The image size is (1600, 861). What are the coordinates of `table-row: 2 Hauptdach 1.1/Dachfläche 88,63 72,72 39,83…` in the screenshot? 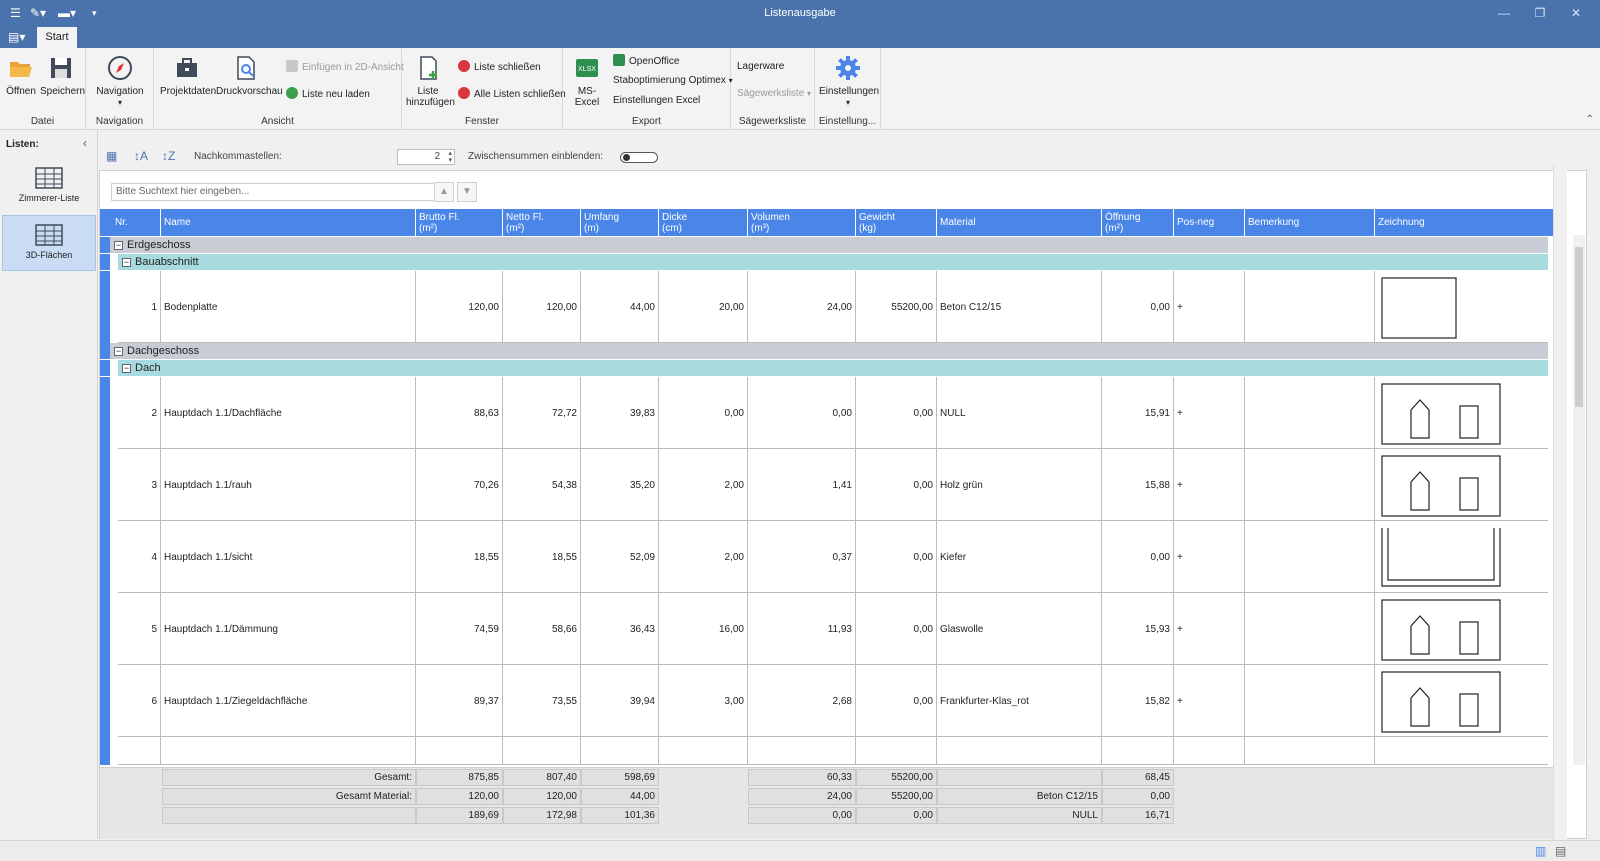 It's located at (836, 413).